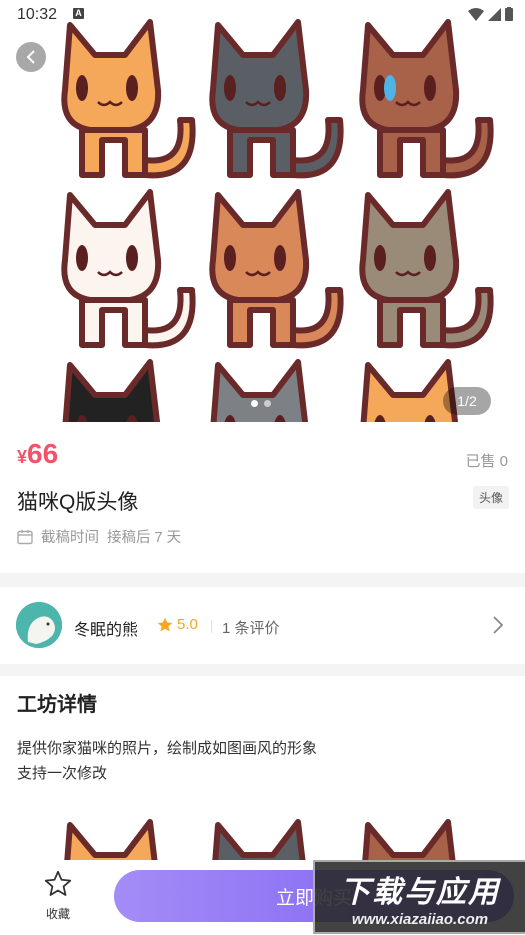  Describe the element at coordinates (78, 502) in the screenshot. I see `product-title: 猫咪Q版头像` at that location.